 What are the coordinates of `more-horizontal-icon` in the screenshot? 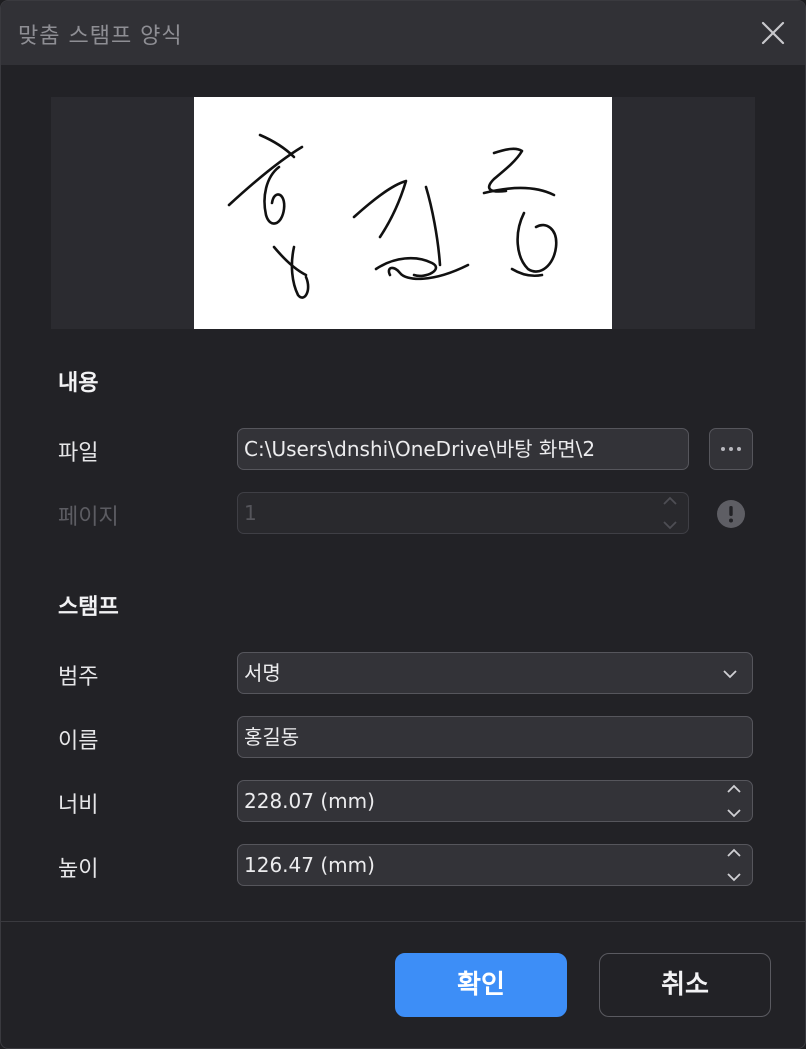 It's located at (731, 449).